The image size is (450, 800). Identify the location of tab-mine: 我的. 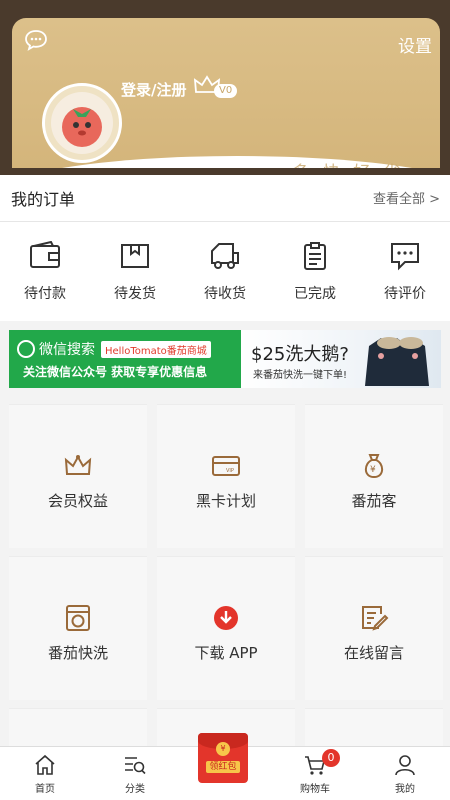
(405, 774).